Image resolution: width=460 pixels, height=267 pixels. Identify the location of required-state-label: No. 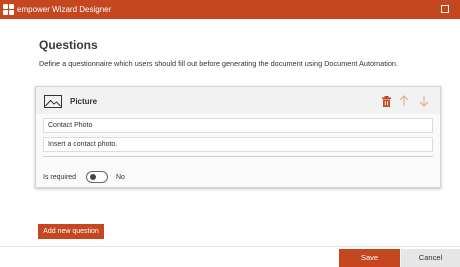
(120, 177).